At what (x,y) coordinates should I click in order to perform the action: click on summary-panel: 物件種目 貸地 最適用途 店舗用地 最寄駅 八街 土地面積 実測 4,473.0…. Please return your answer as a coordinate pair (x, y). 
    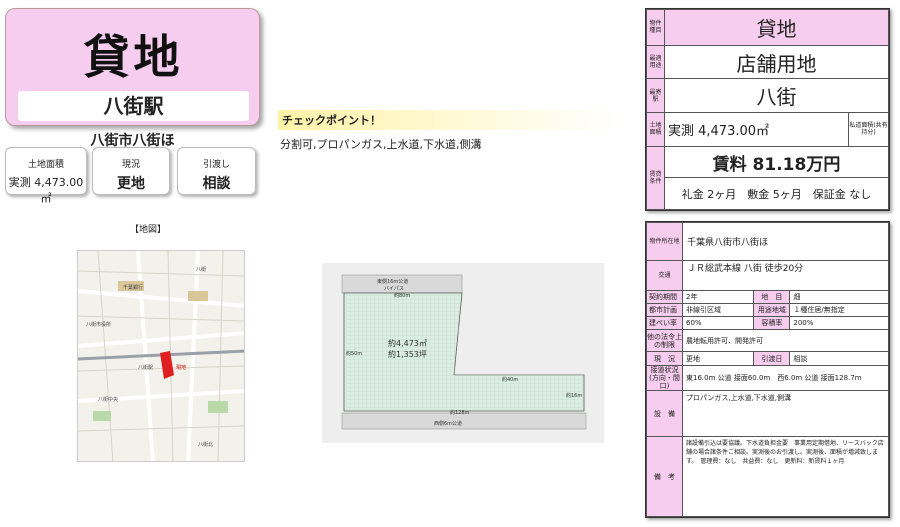
    Looking at the image, I should click on (767, 109).